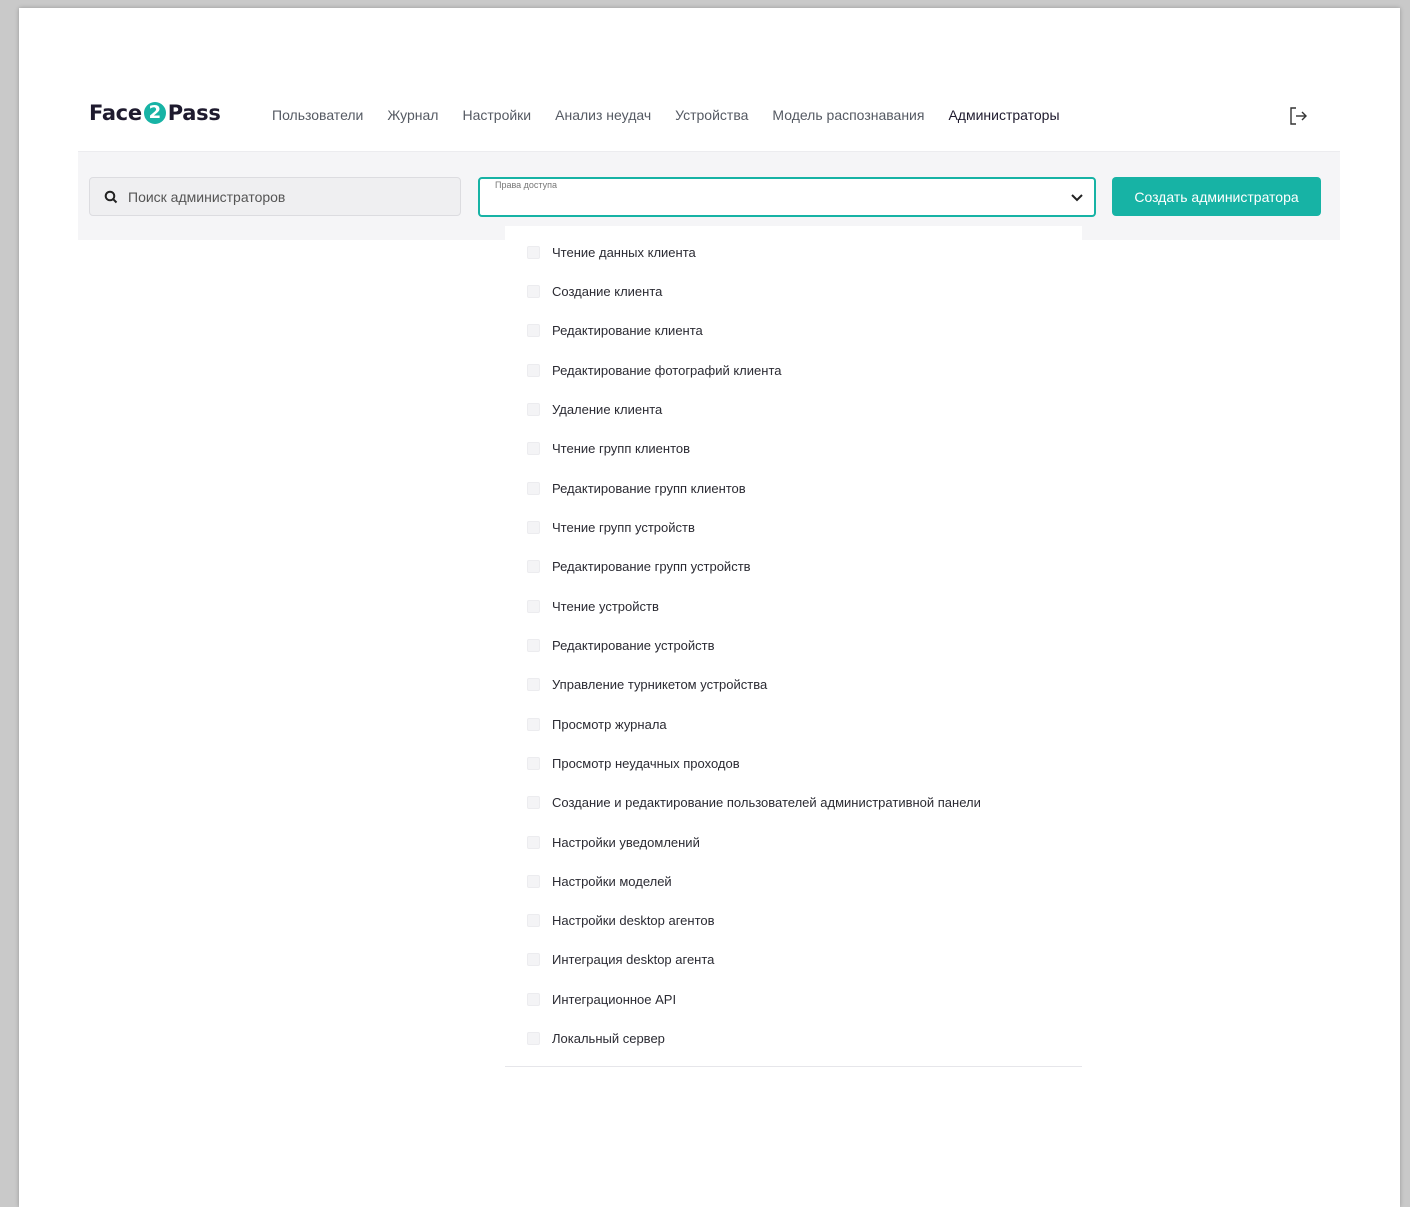 The image size is (1410, 1207). I want to click on permission-option-label: Интеграция desktop агента, so click(633, 959).